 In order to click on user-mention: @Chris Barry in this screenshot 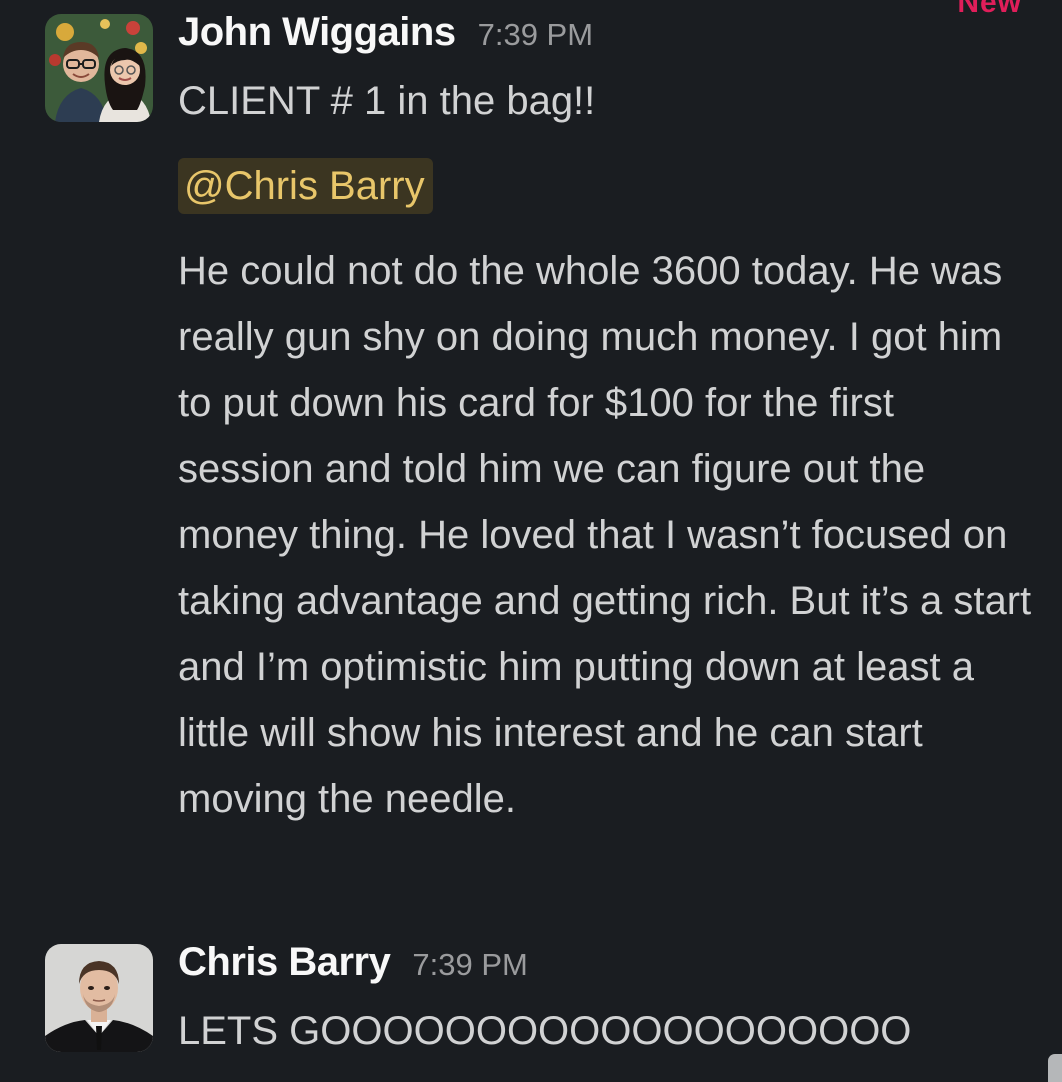, I will do `click(305, 186)`.